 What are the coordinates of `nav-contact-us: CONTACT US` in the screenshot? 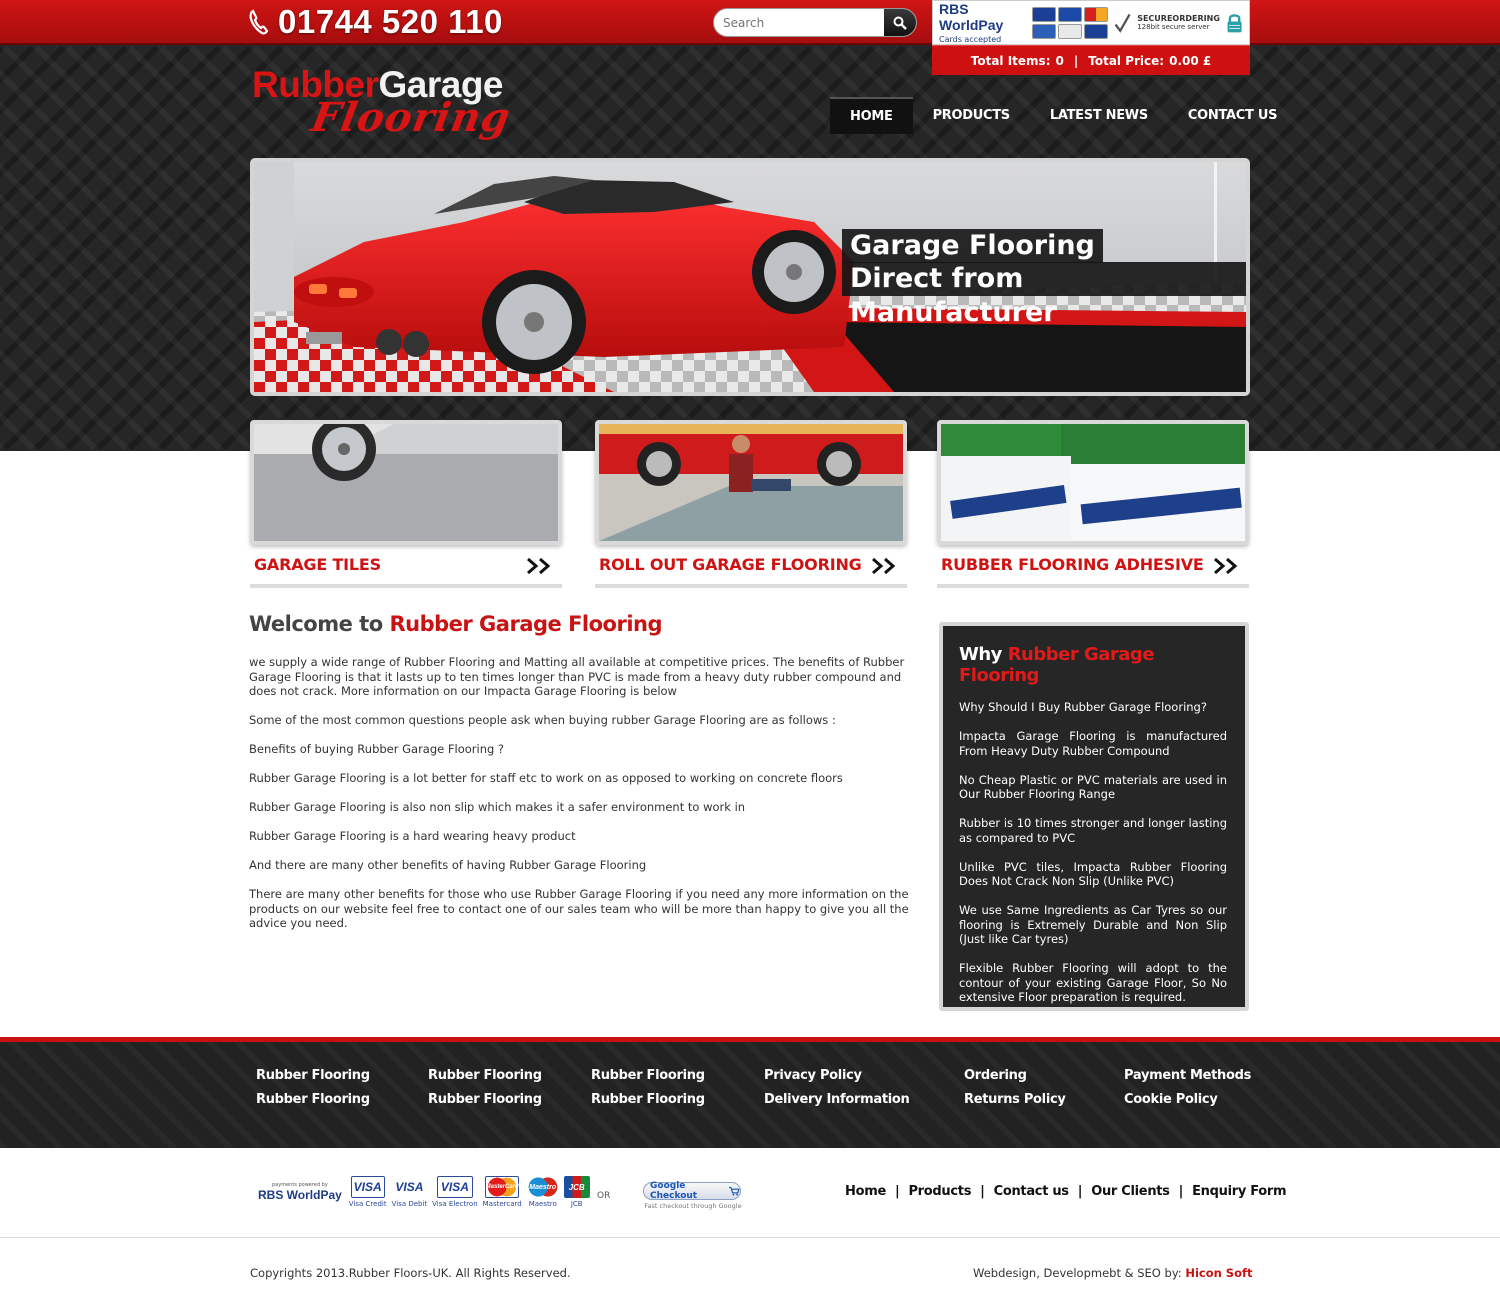 It's located at (1232, 115).